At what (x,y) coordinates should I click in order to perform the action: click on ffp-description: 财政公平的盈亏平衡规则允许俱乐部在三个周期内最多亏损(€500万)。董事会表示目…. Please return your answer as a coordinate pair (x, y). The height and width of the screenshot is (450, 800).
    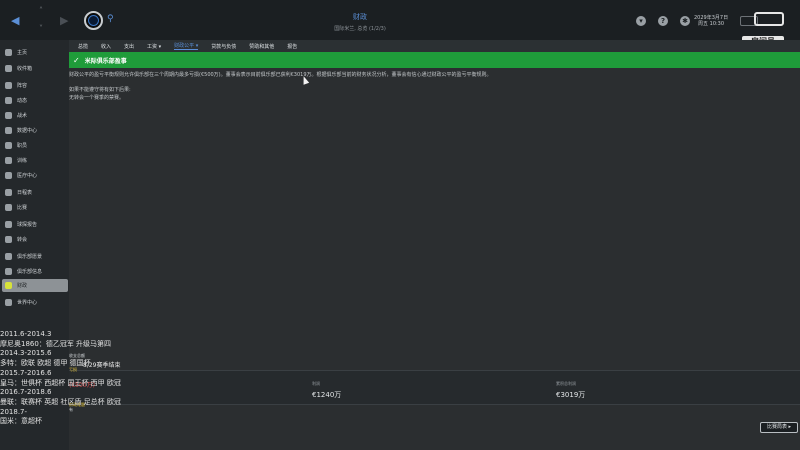
    Looking at the image, I should click on (280, 75).